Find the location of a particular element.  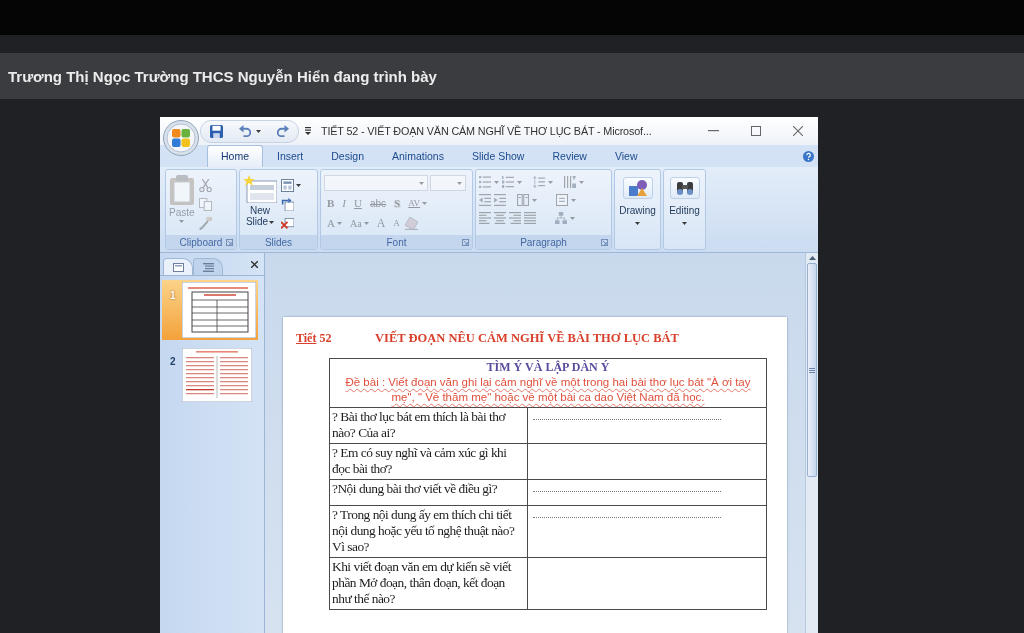

binoculars-icon is located at coordinates (684, 188).